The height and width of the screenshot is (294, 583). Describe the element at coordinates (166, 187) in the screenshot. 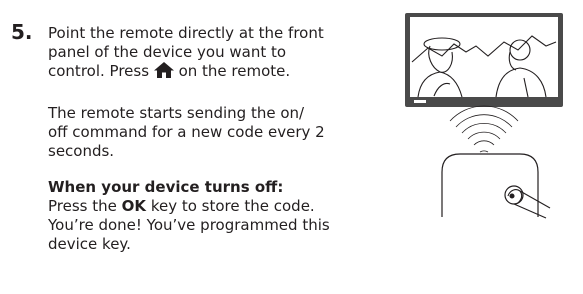

I see `result-heading: When your device turns off:` at that location.